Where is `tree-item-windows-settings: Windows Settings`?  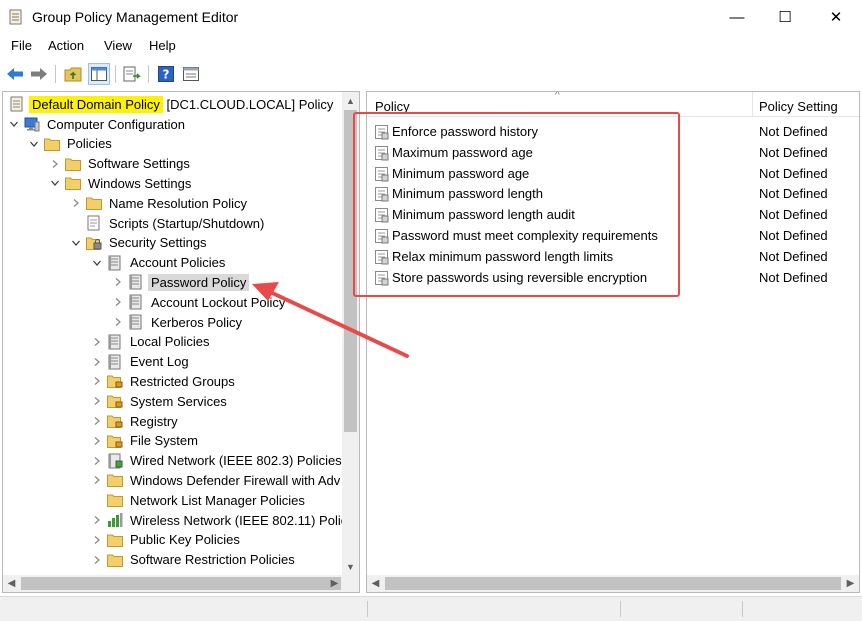
tree-item-windows-settings: Windows Settings is located at coordinates (121, 183).